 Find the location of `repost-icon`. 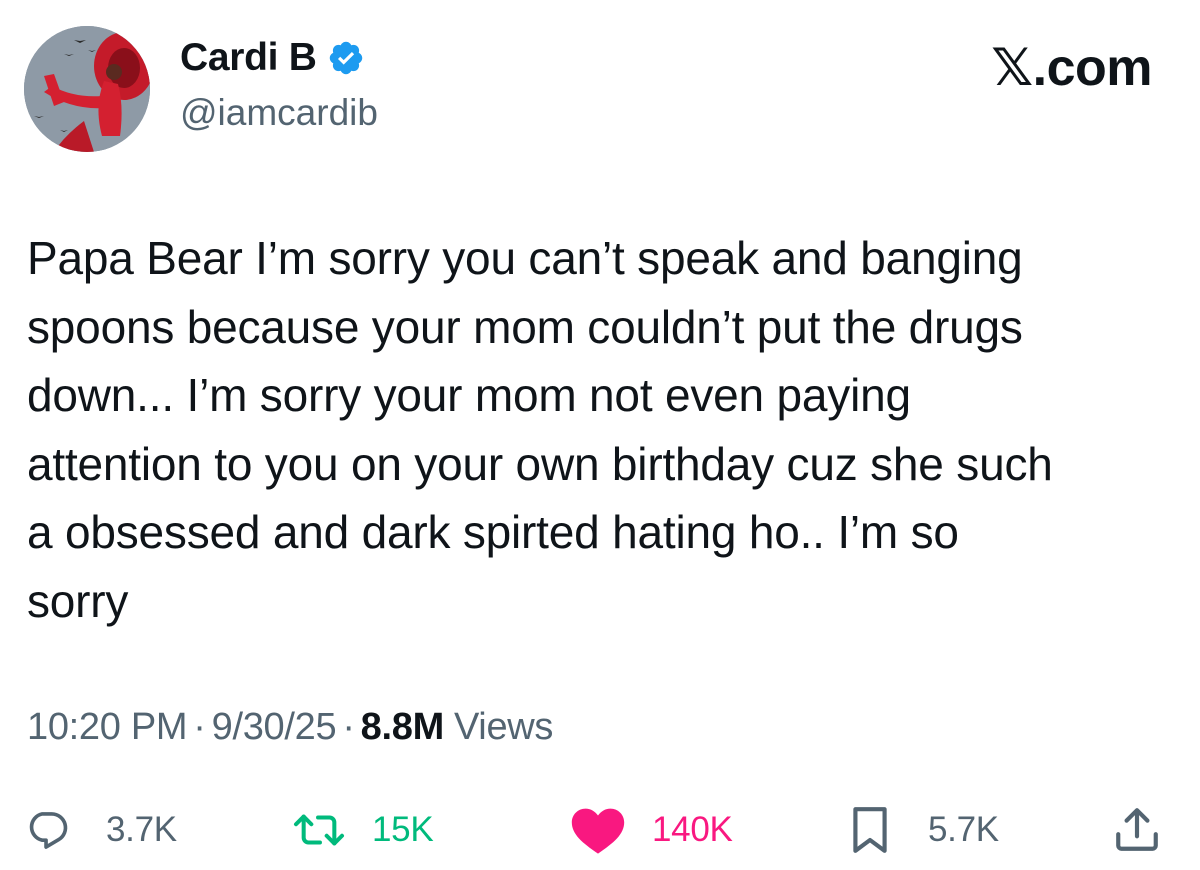

repost-icon is located at coordinates (319, 830).